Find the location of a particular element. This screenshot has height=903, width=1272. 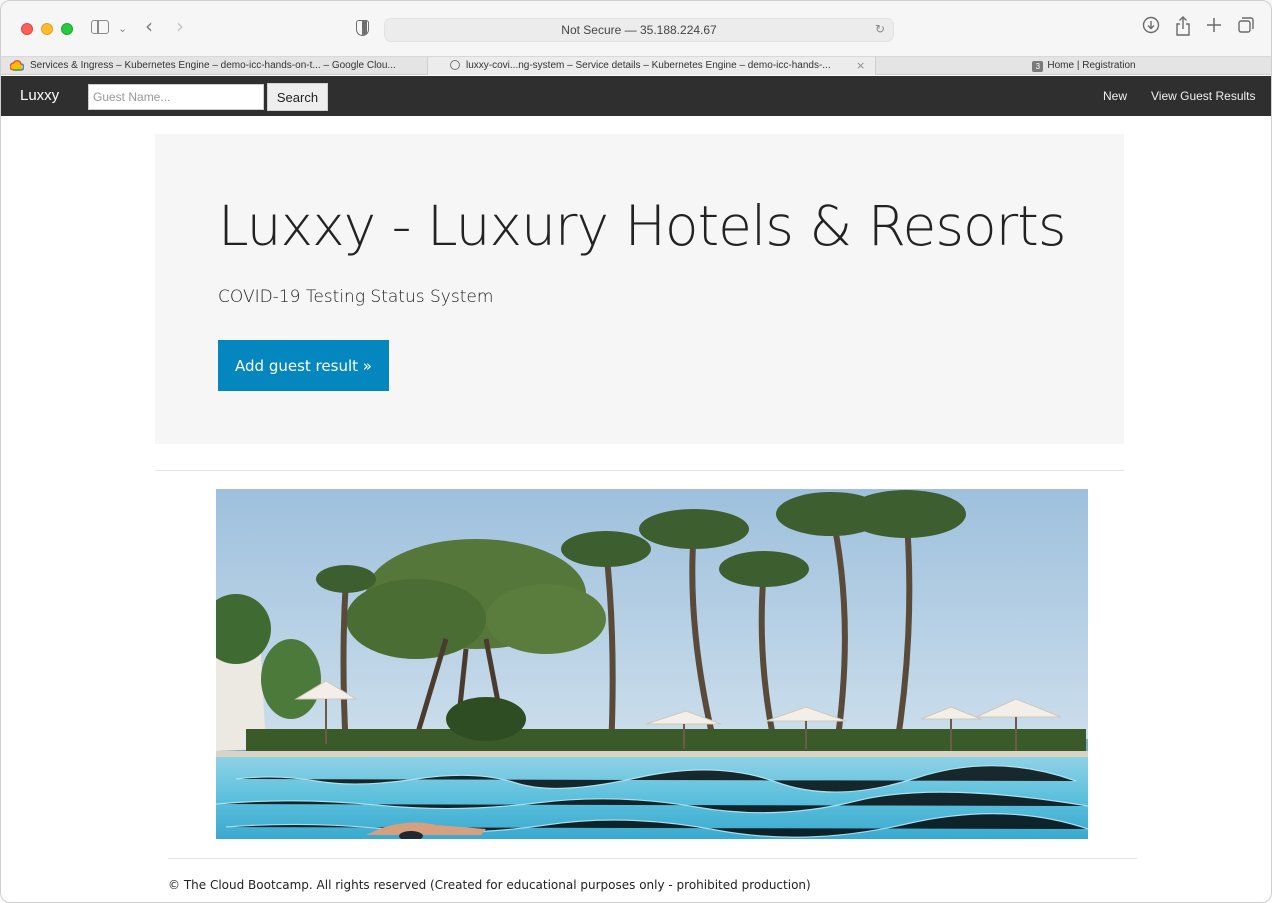

add-guest-result-button: Add guest result » is located at coordinates (303, 365).